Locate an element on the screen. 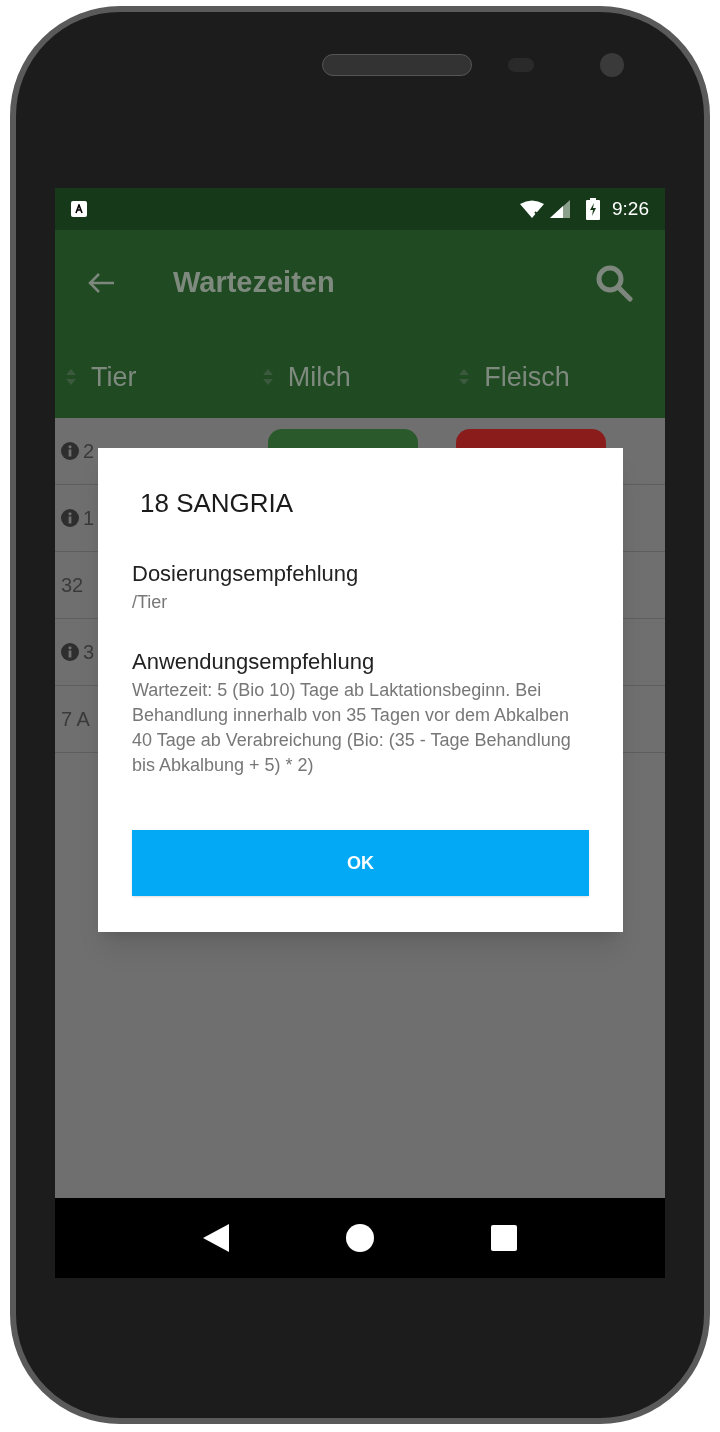 The image size is (720, 1432). back-triangle-icon is located at coordinates (216, 1238).